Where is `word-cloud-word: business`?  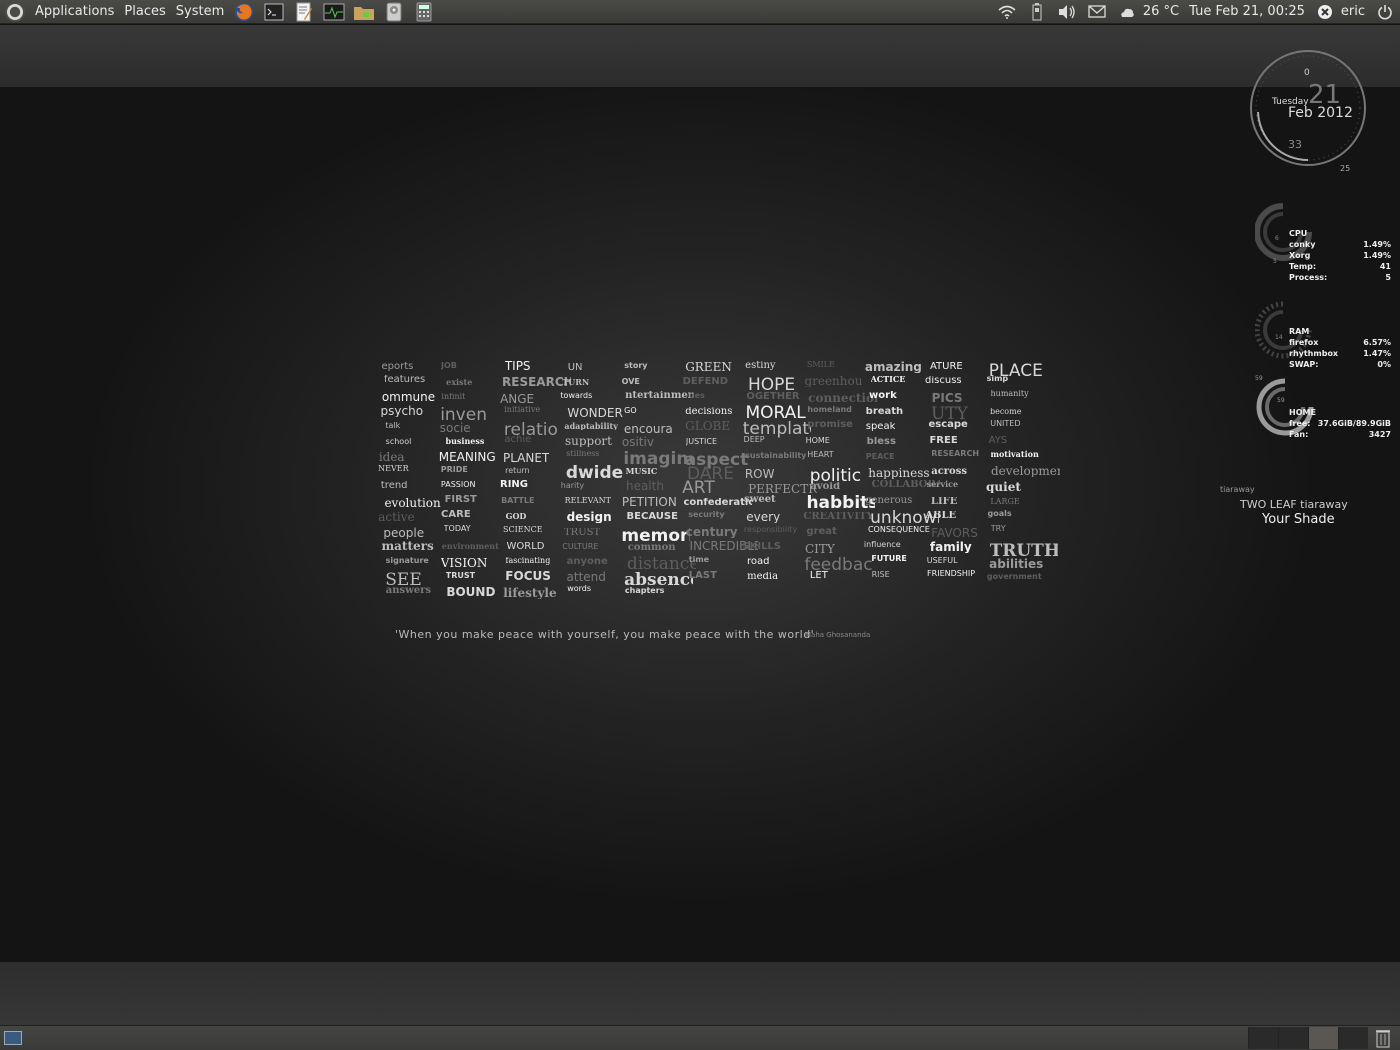
word-cloud-word: business is located at coordinates (465, 441).